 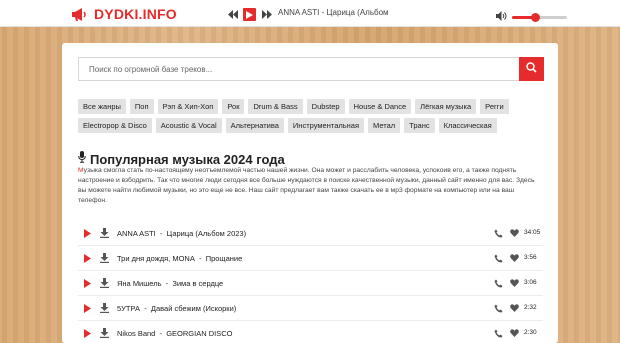 What do you see at coordinates (310, 308) in the screenshot?
I see `track-row: 5УТРА - Давай сбежим (Искорки) 2:32` at bounding box center [310, 308].